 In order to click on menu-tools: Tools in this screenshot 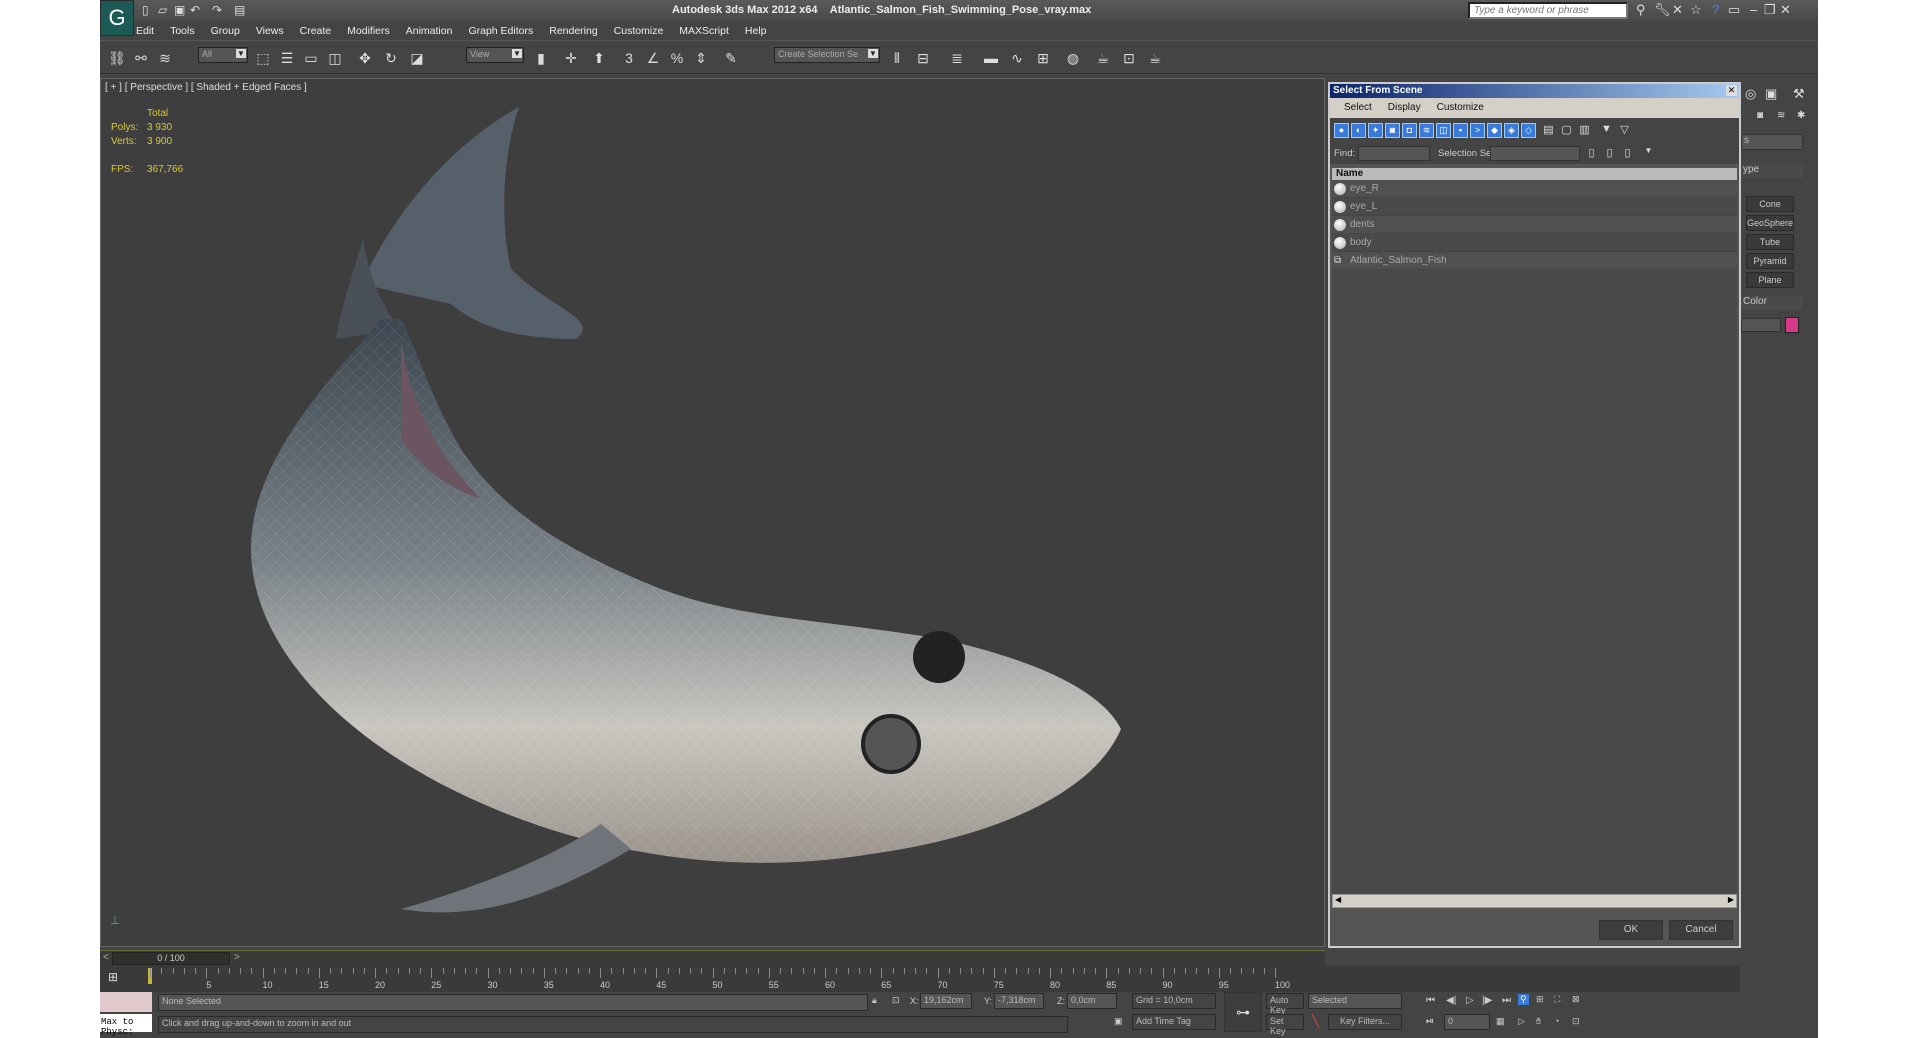, I will do `click(182, 31)`.